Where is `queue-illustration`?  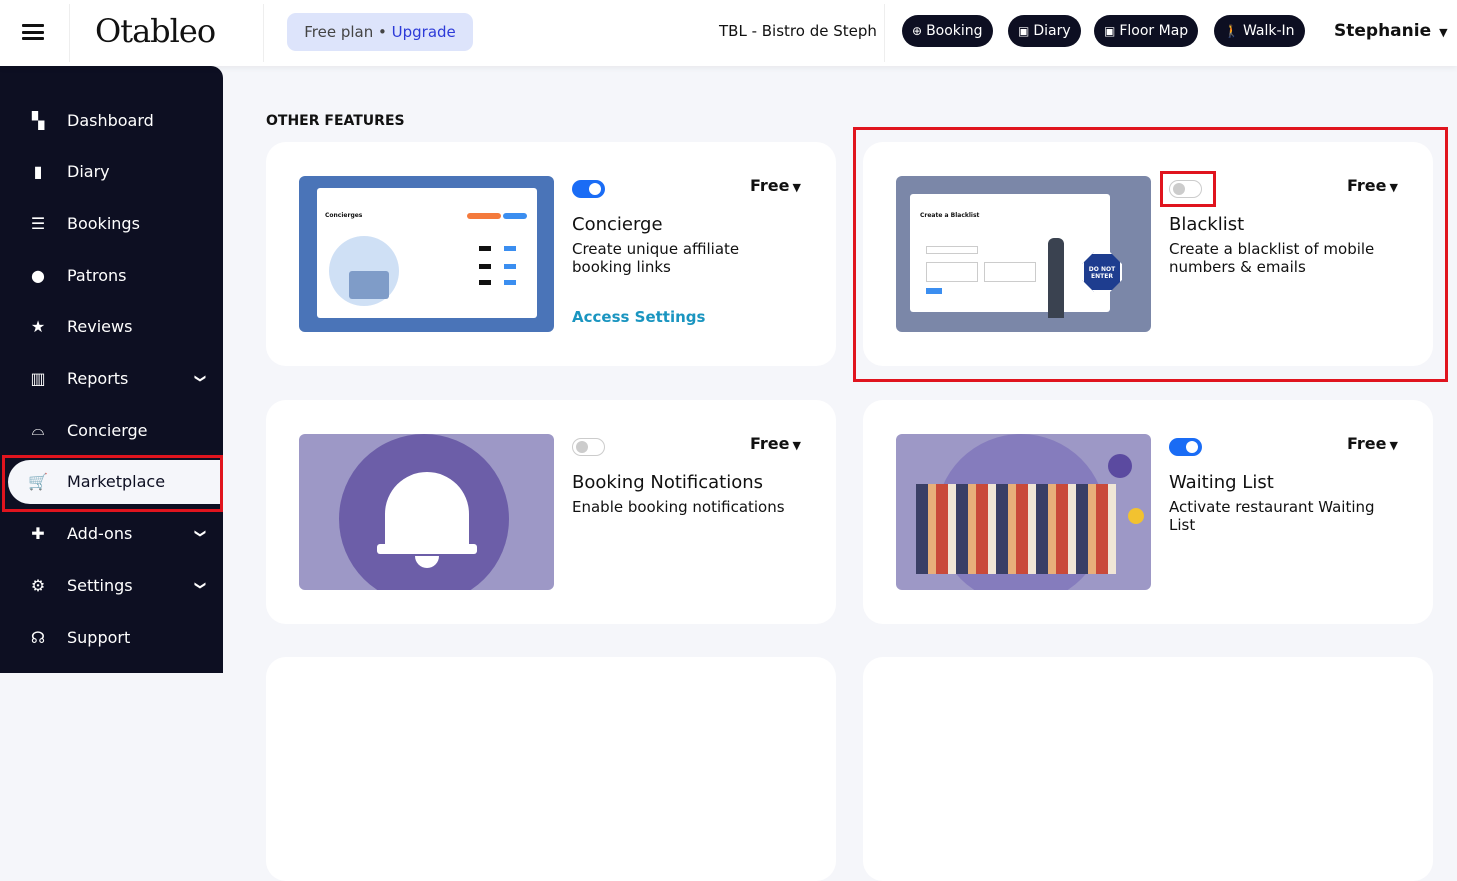 queue-illustration is located at coordinates (1023, 512).